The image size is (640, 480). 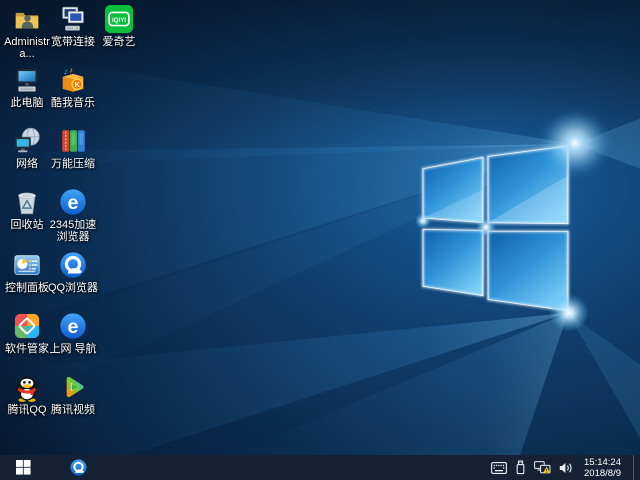 I want to click on iqiyi-glyph: iQIYI, so click(x=119, y=20).